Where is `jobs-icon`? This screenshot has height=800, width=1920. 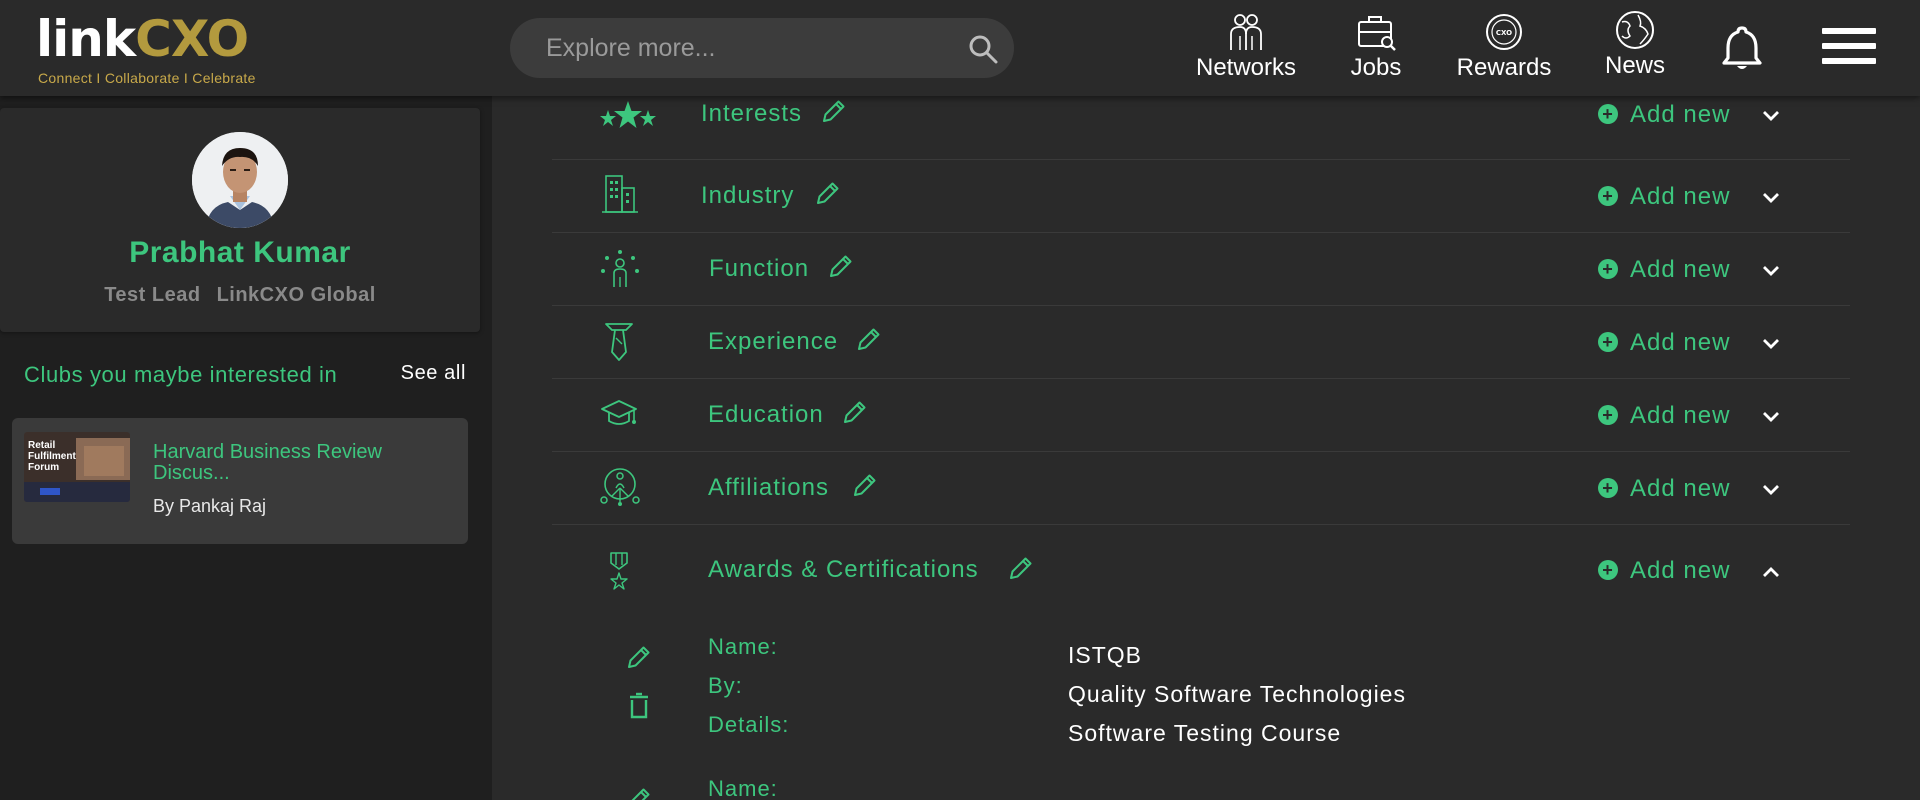 jobs-icon is located at coordinates (1377, 33).